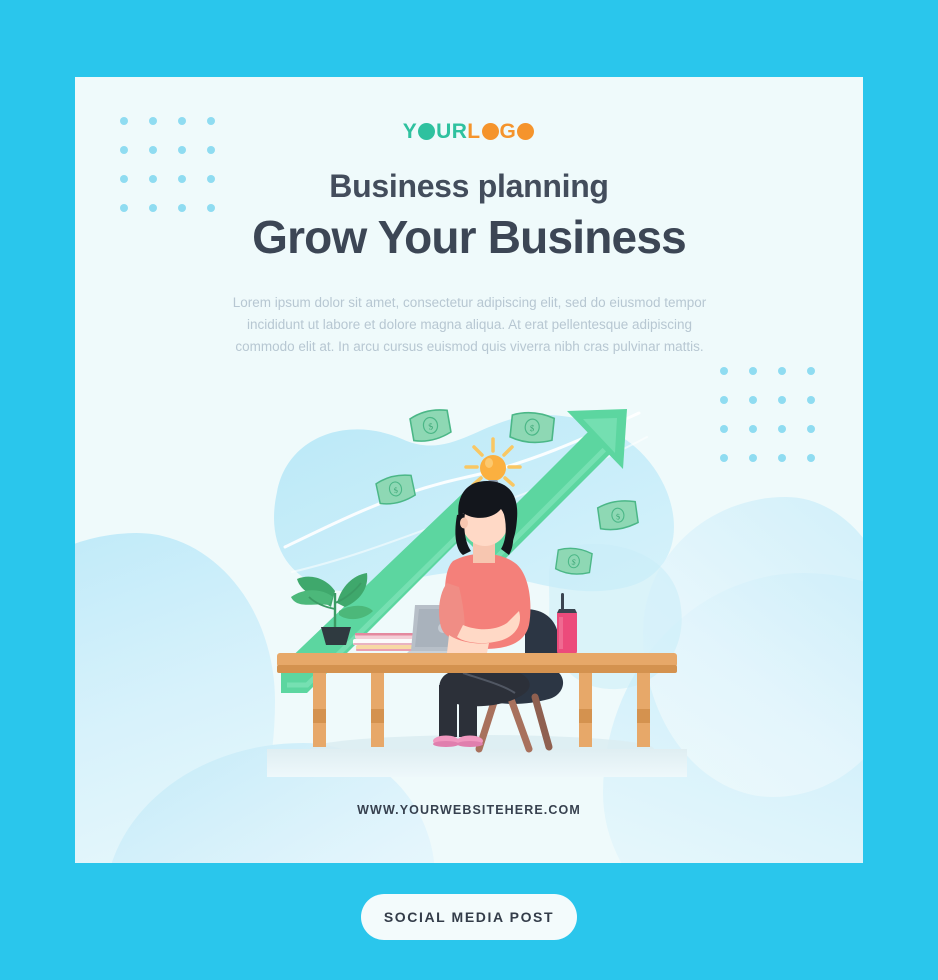 This screenshot has height=980, width=938. I want to click on kicker-heading: Business planning, so click(469, 186).